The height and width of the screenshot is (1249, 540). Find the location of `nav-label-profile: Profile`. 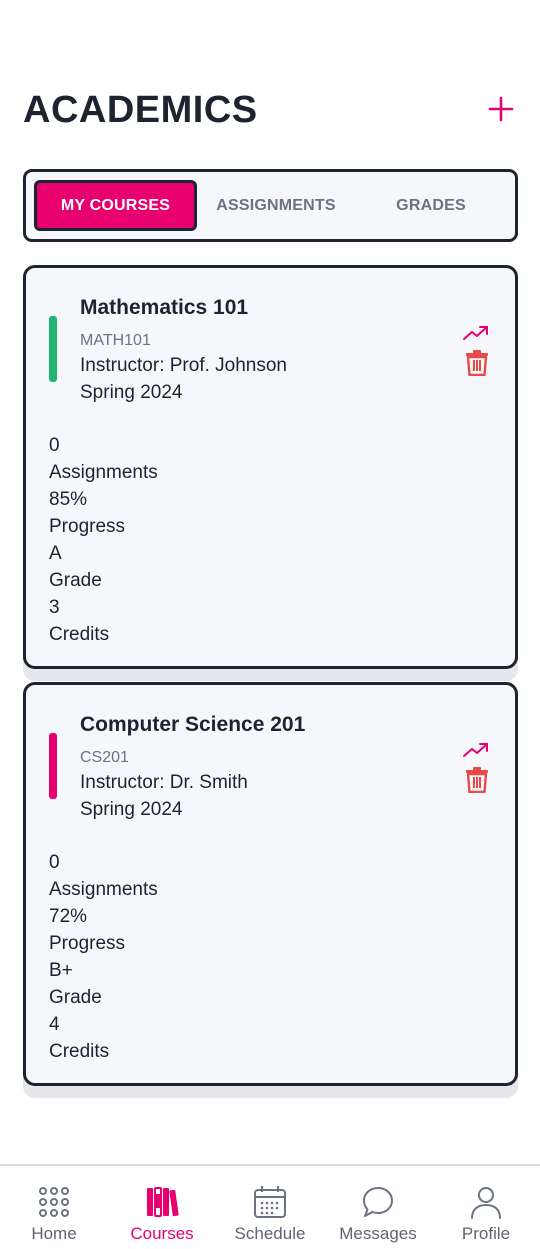

nav-label-profile: Profile is located at coordinates (486, 1233).